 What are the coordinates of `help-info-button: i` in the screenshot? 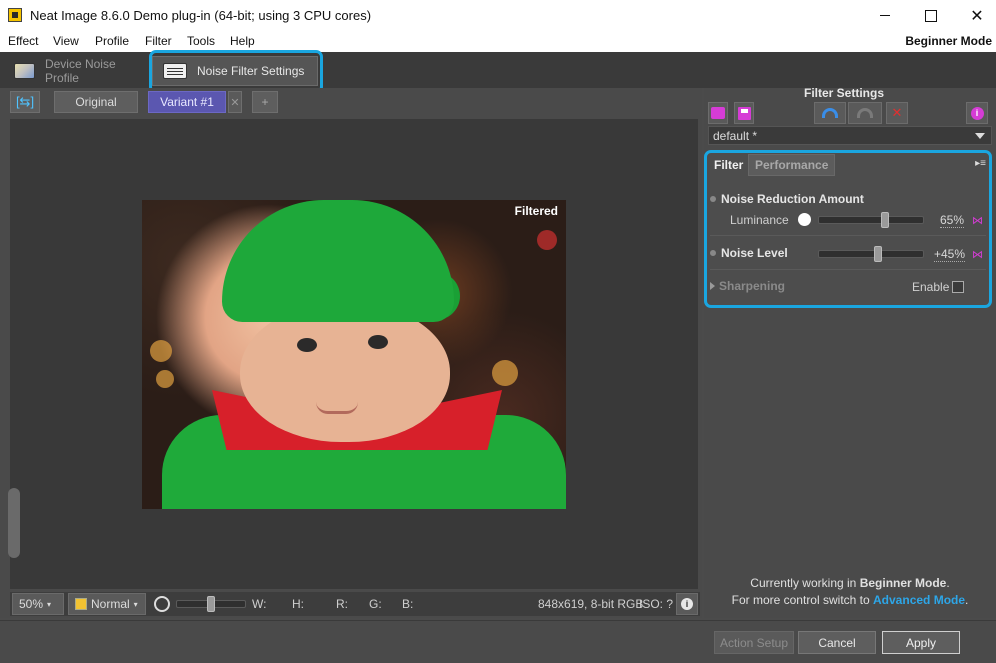 It's located at (977, 113).